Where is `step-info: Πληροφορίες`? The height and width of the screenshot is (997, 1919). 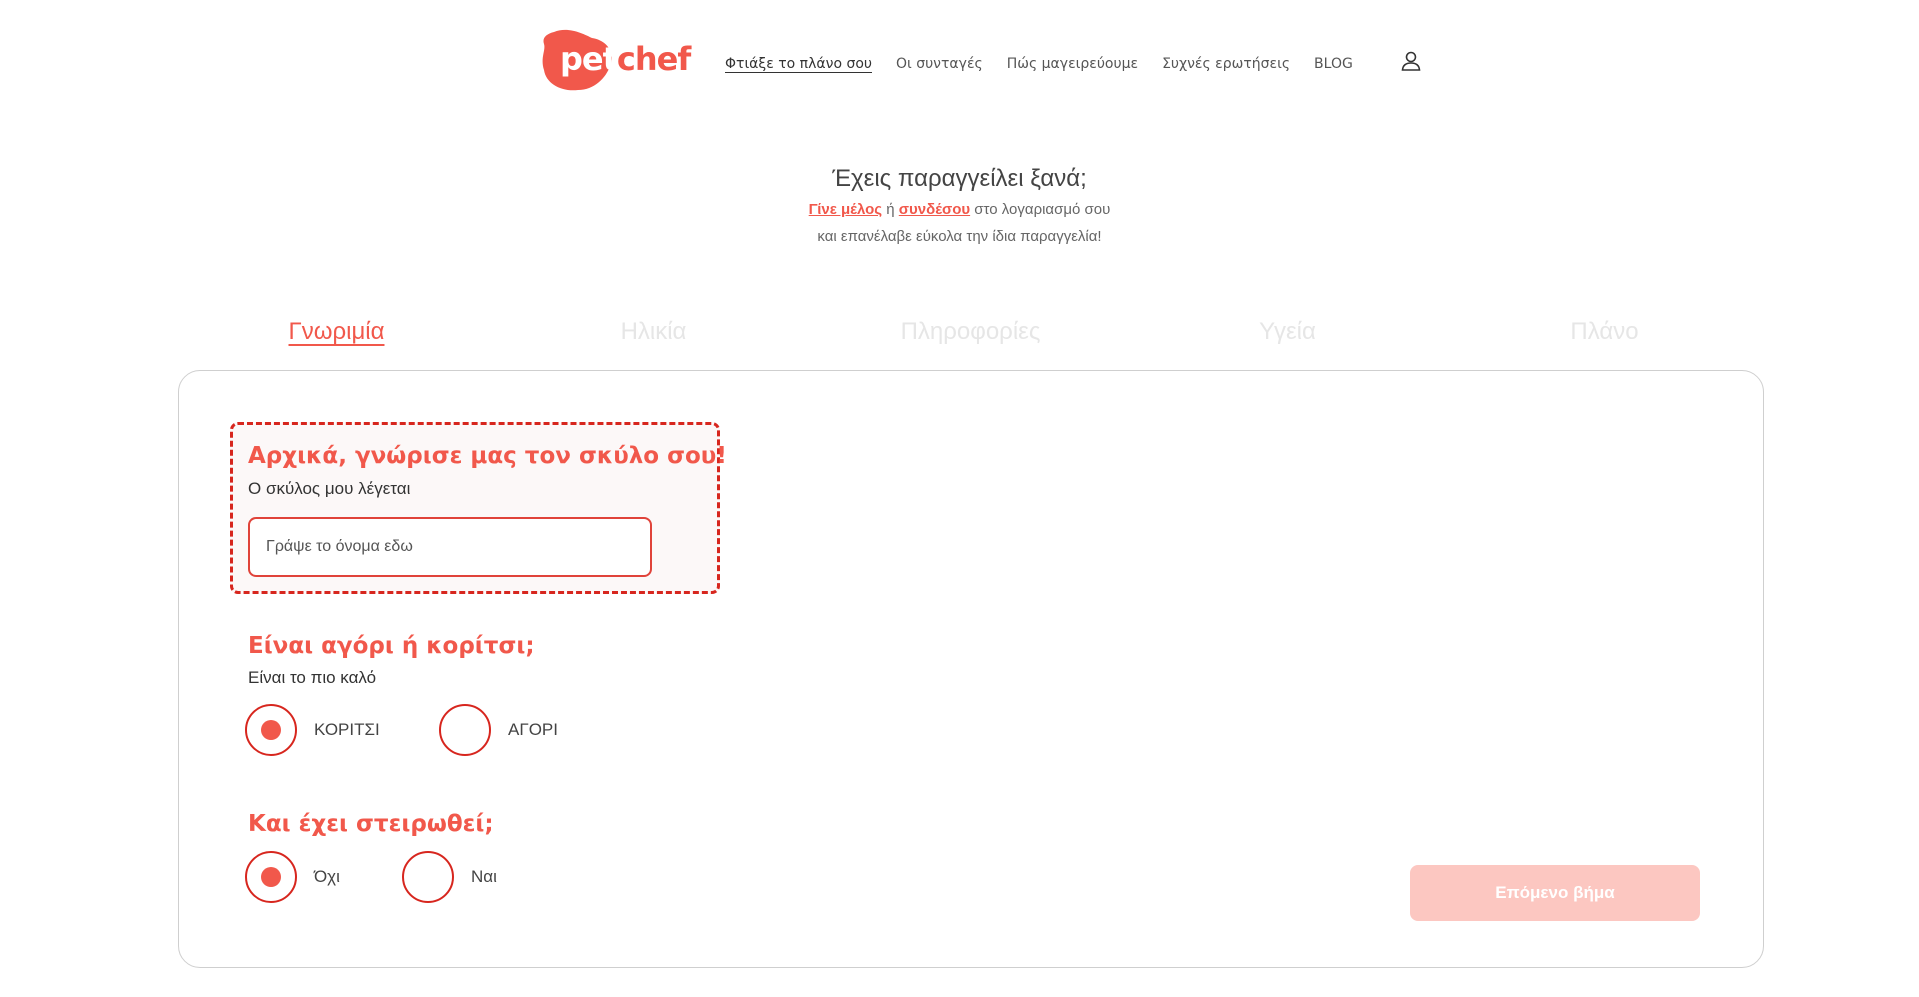
step-info: Πληροφορίες is located at coordinates (970, 332).